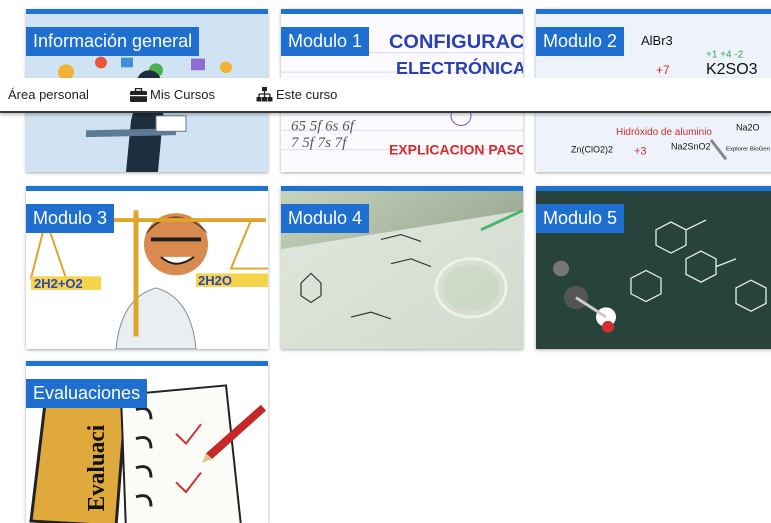  What do you see at coordinates (97, 467) in the screenshot?
I see `svg-text: Evaluaci` at bounding box center [97, 467].